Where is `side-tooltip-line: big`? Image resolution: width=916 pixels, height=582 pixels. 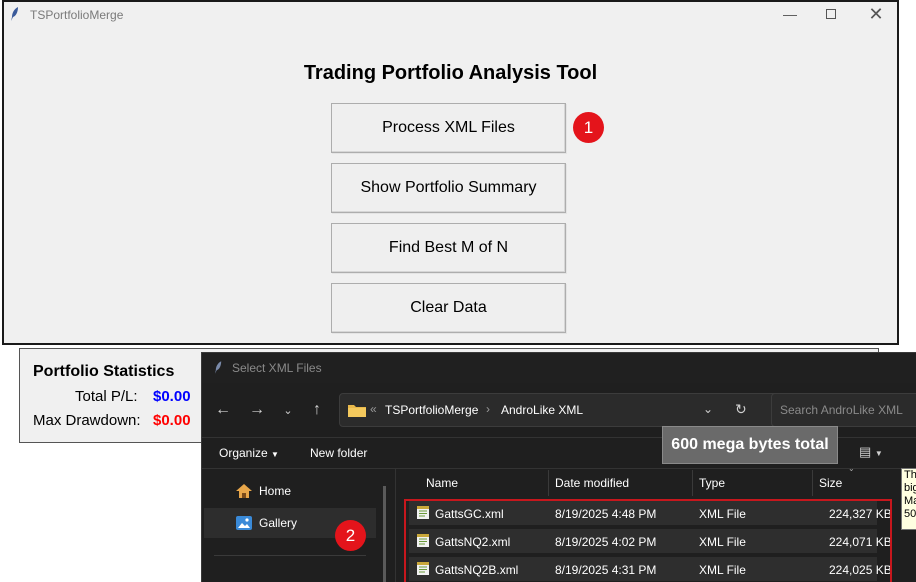
side-tooltip-line: big is located at coordinates (910, 488).